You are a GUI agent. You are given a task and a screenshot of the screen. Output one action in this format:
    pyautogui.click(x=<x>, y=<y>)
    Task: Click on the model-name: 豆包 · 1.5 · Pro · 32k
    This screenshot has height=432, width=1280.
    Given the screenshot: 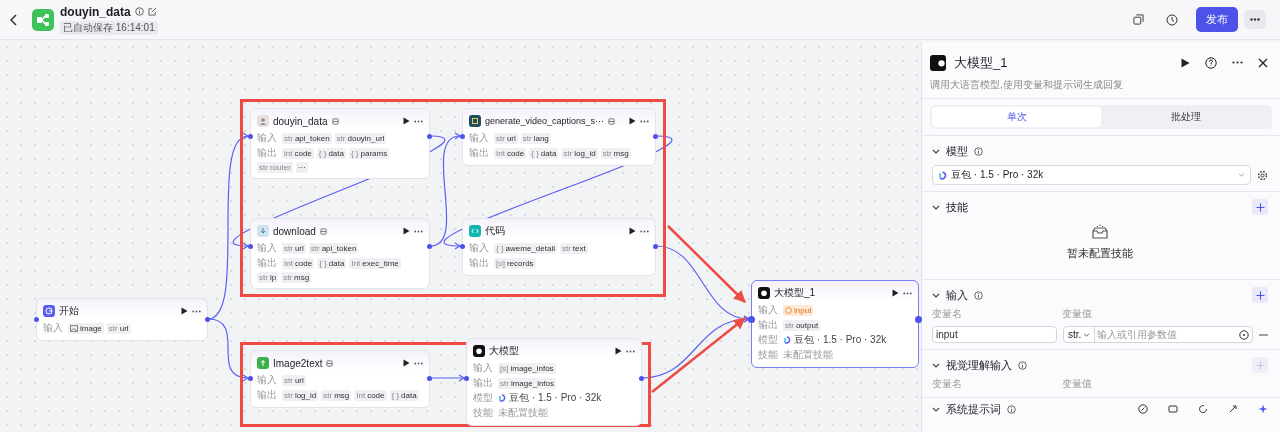 What is the action you would take?
    pyautogui.click(x=555, y=398)
    